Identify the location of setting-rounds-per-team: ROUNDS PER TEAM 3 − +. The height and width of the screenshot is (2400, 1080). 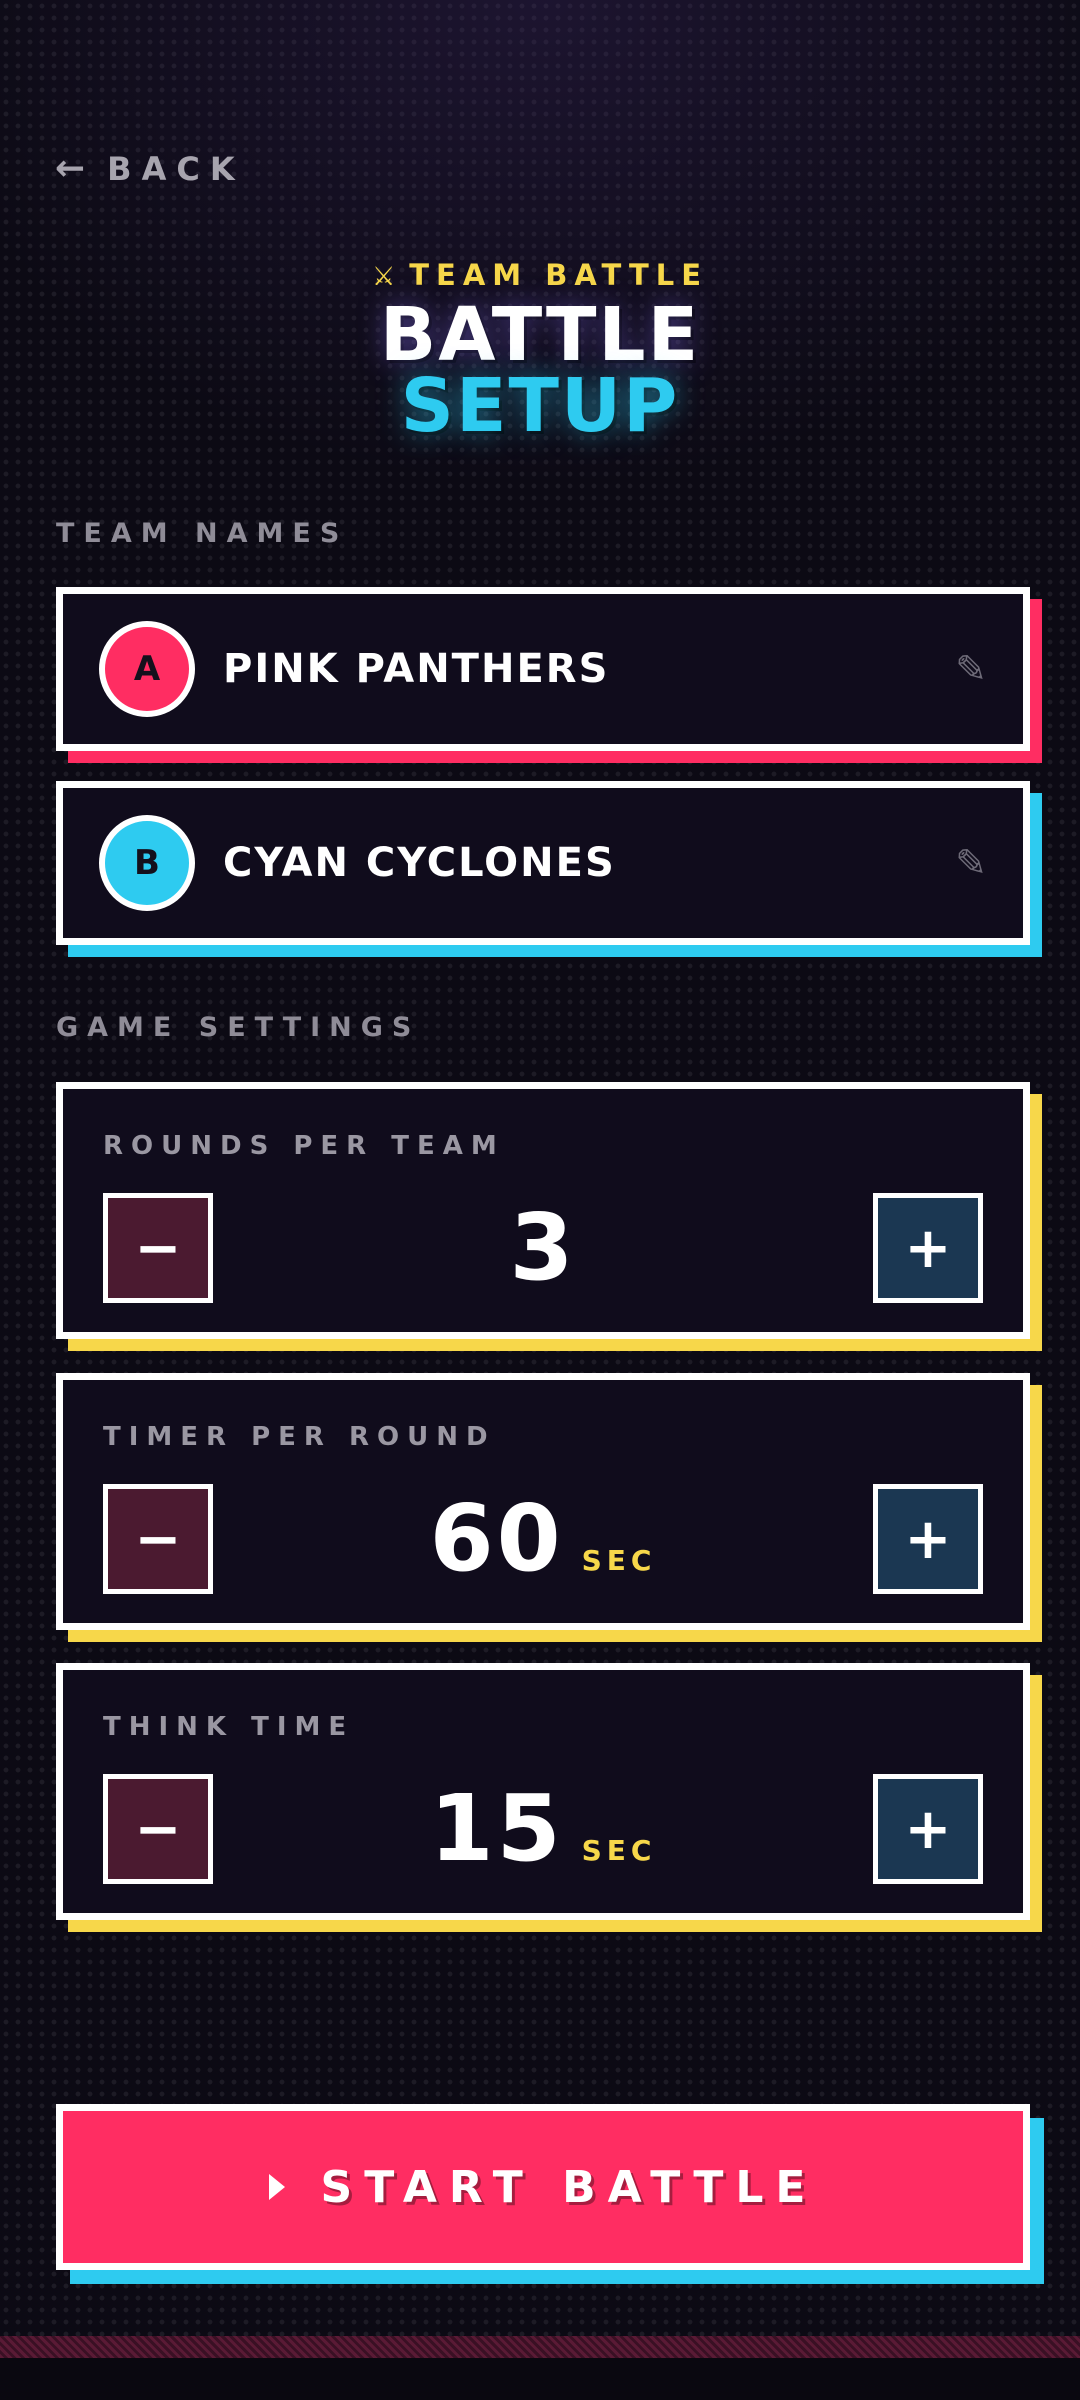
(543, 1210).